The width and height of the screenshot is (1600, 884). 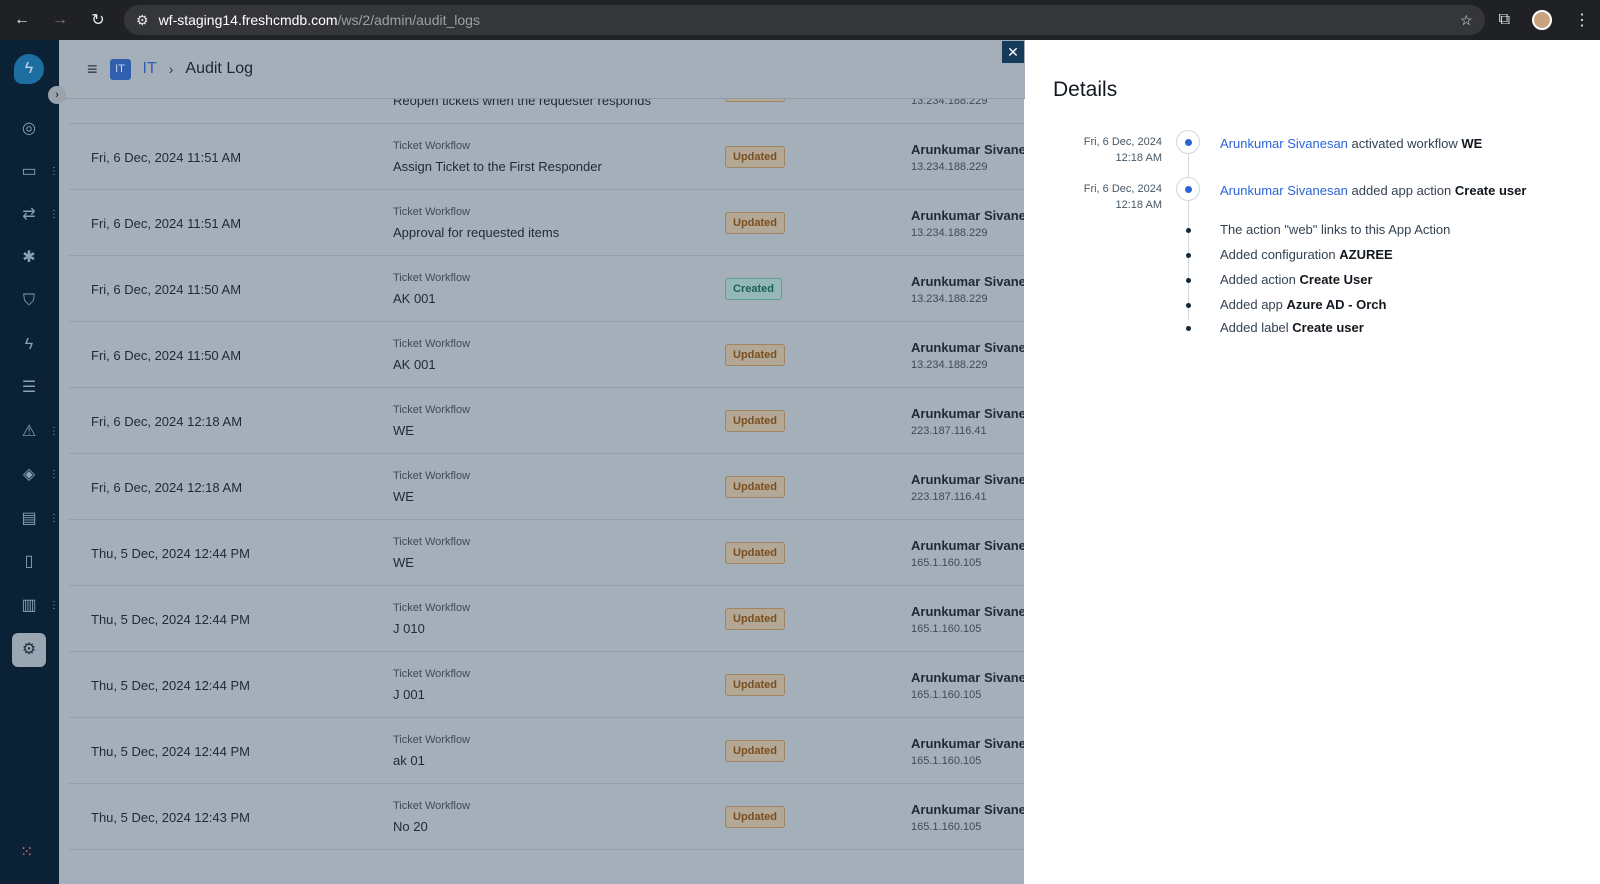 What do you see at coordinates (1472, 143) in the screenshot?
I see `event-object: WE` at bounding box center [1472, 143].